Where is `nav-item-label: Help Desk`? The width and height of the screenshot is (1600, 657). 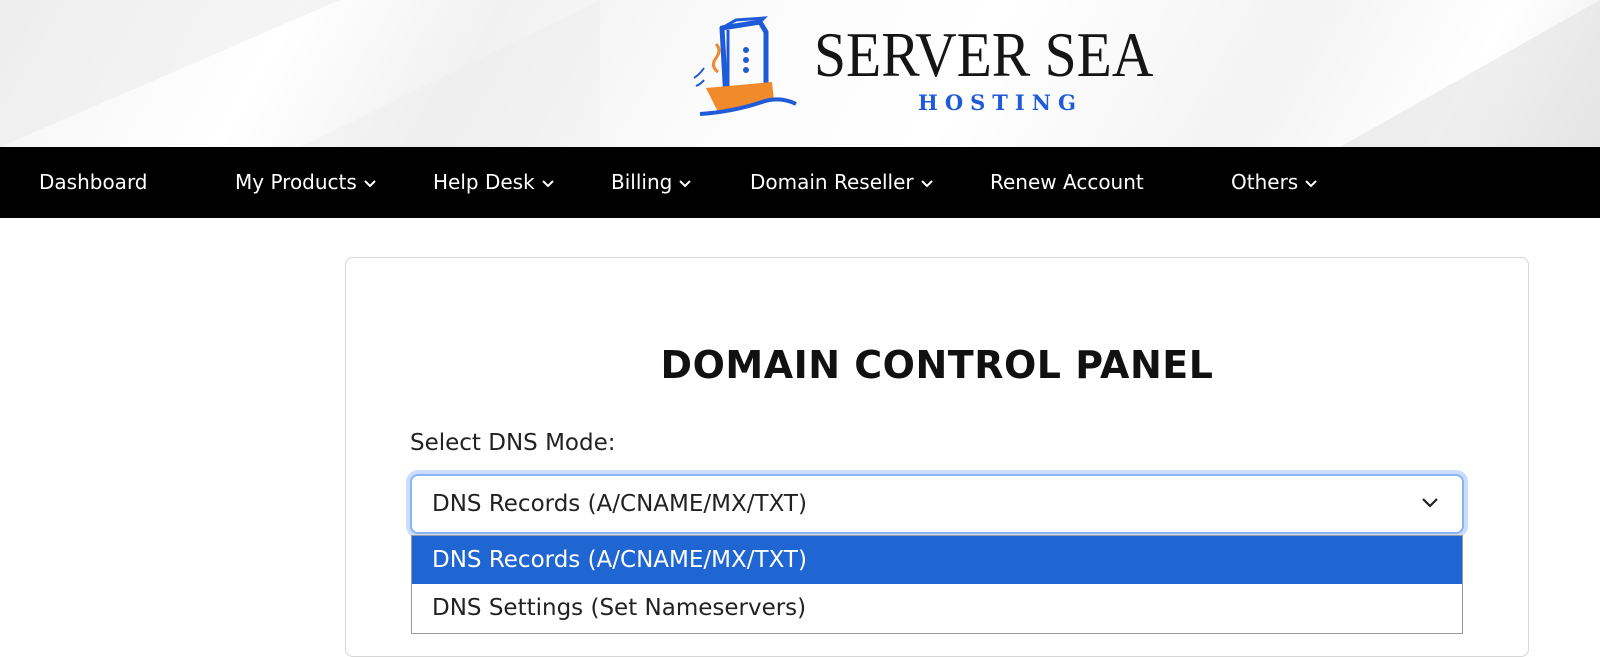 nav-item-label: Help Desk is located at coordinates (484, 182).